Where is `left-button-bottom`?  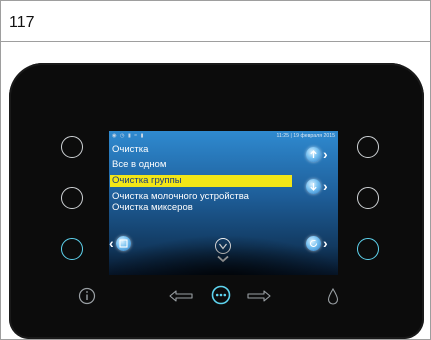 left-button-bottom is located at coordinates (72, 249).